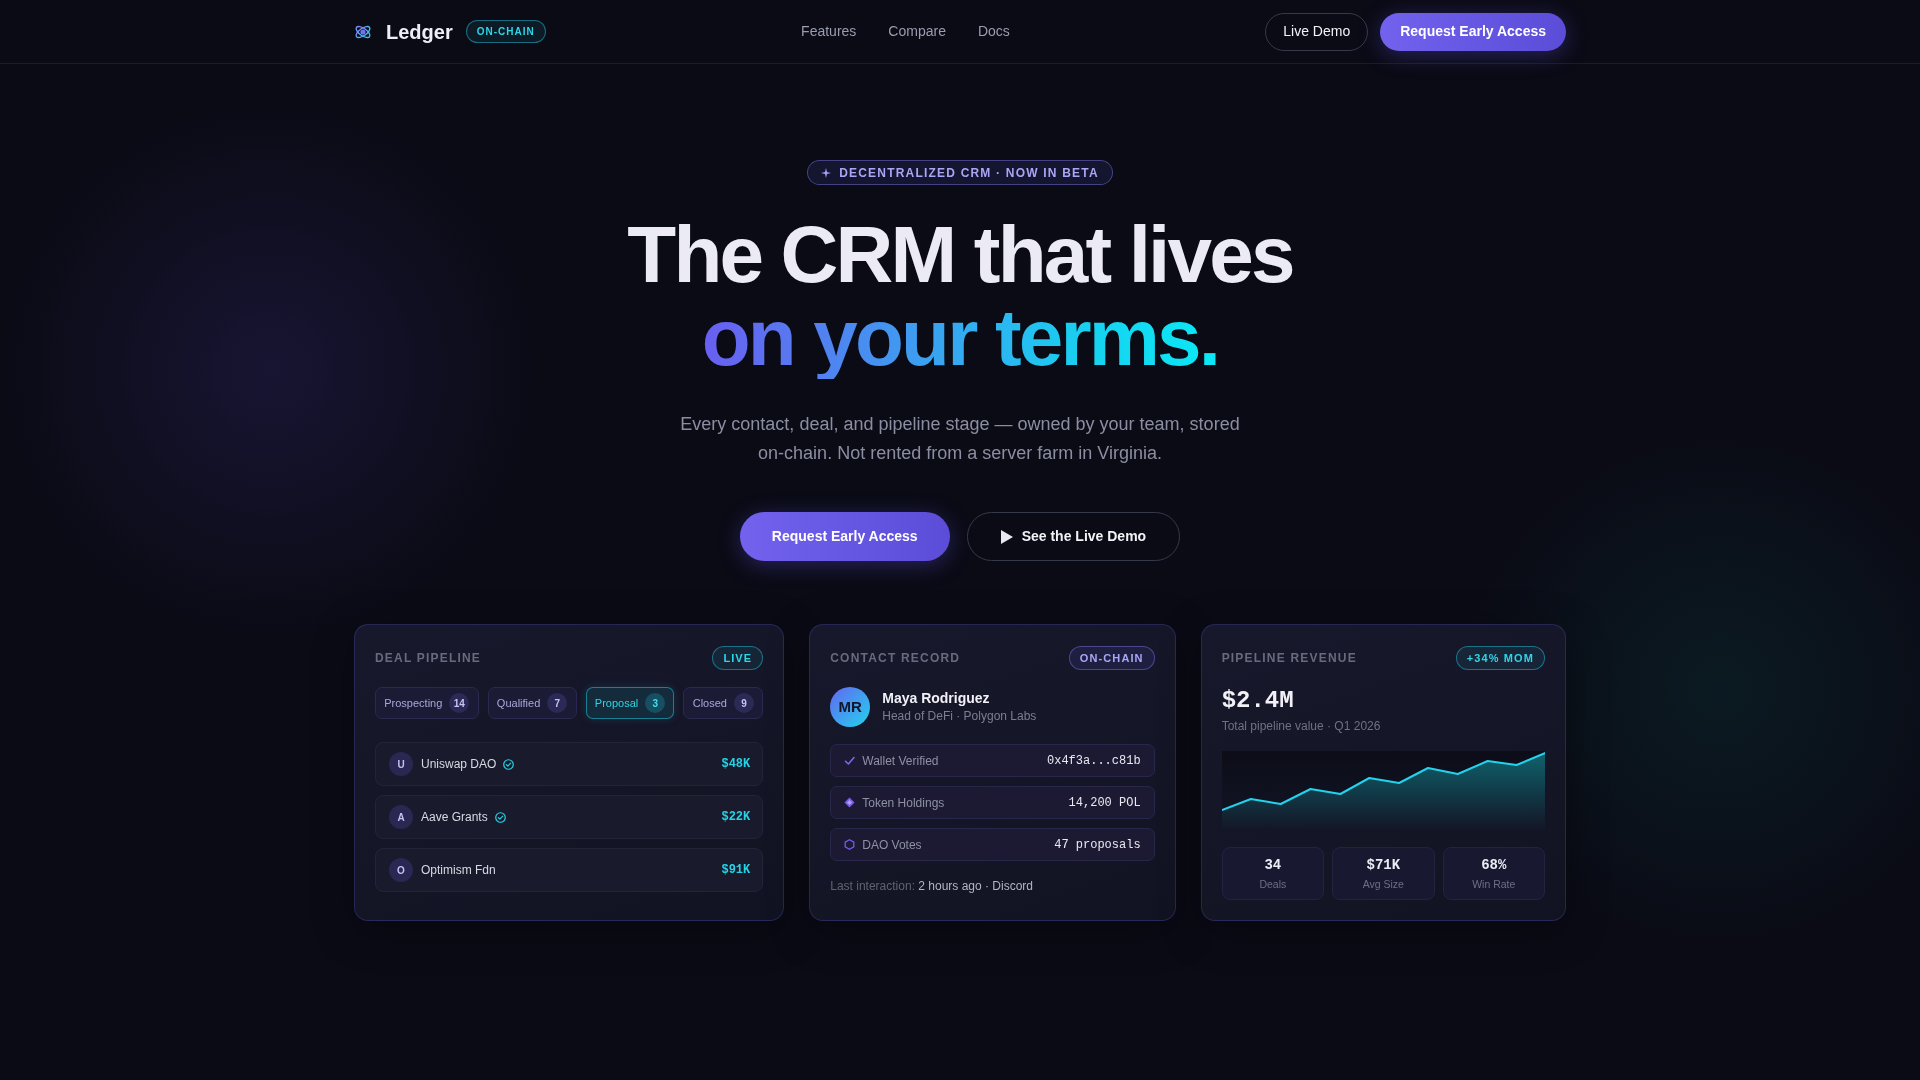  What do you see at coordinates (959, 716) in the screenshot?
I see `contact-role: Head of DeFi · Polygon Labs` at bounding box center [959, 716].